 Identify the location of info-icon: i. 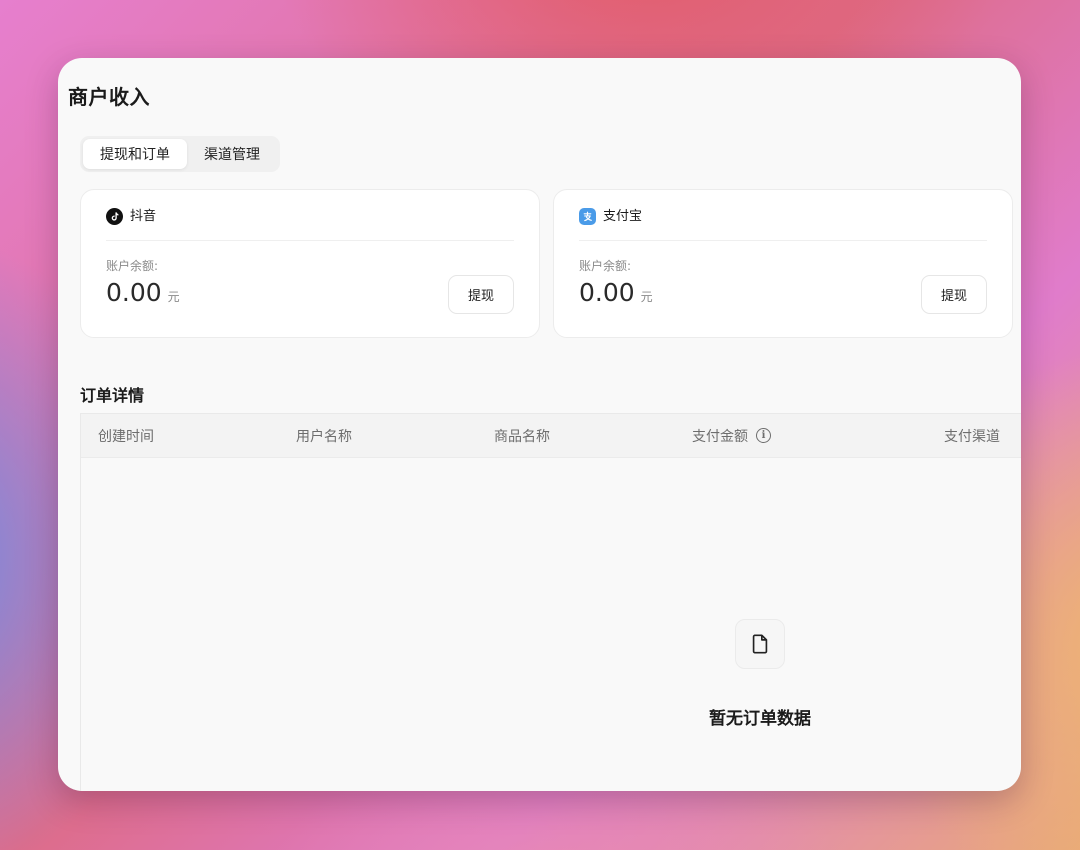
(763, 435).